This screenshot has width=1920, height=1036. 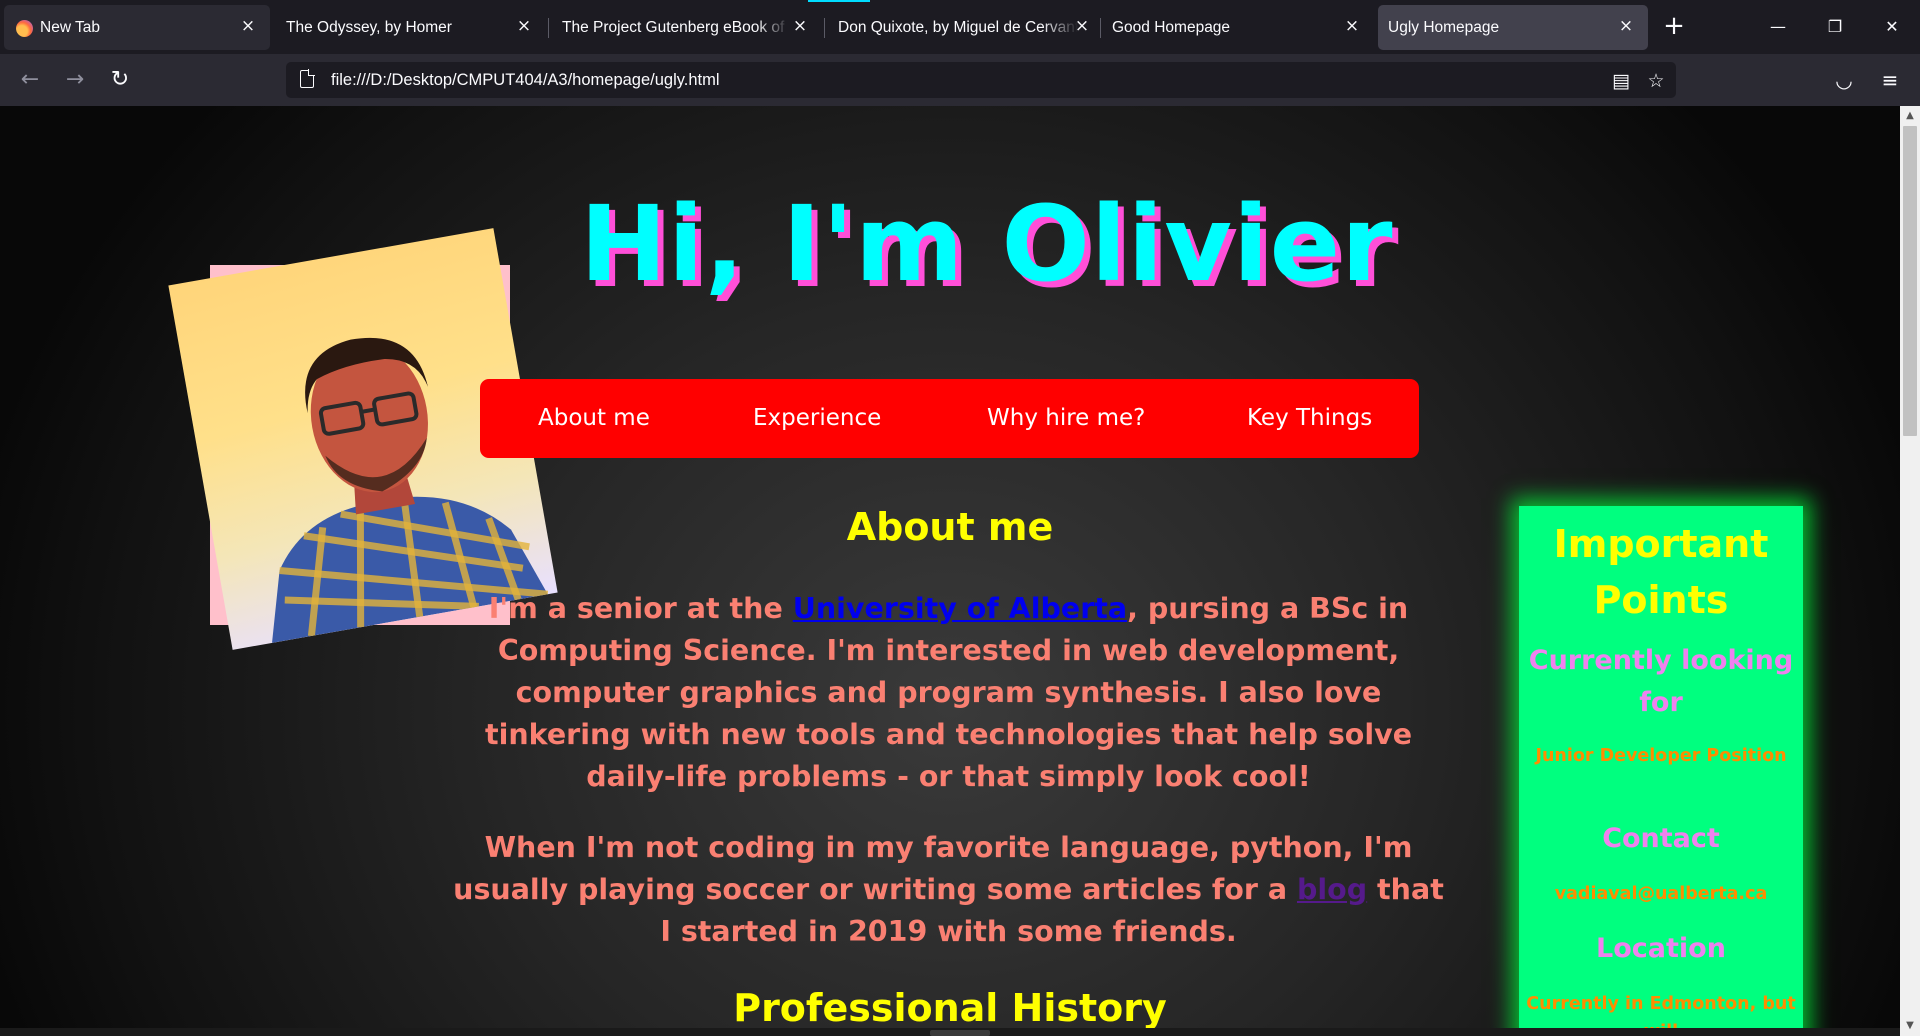 What do you see at coordinates (1910, 116) in the screenshot?
I see `scroll-up-icon: ▲` at bounding box center [1910, 116].